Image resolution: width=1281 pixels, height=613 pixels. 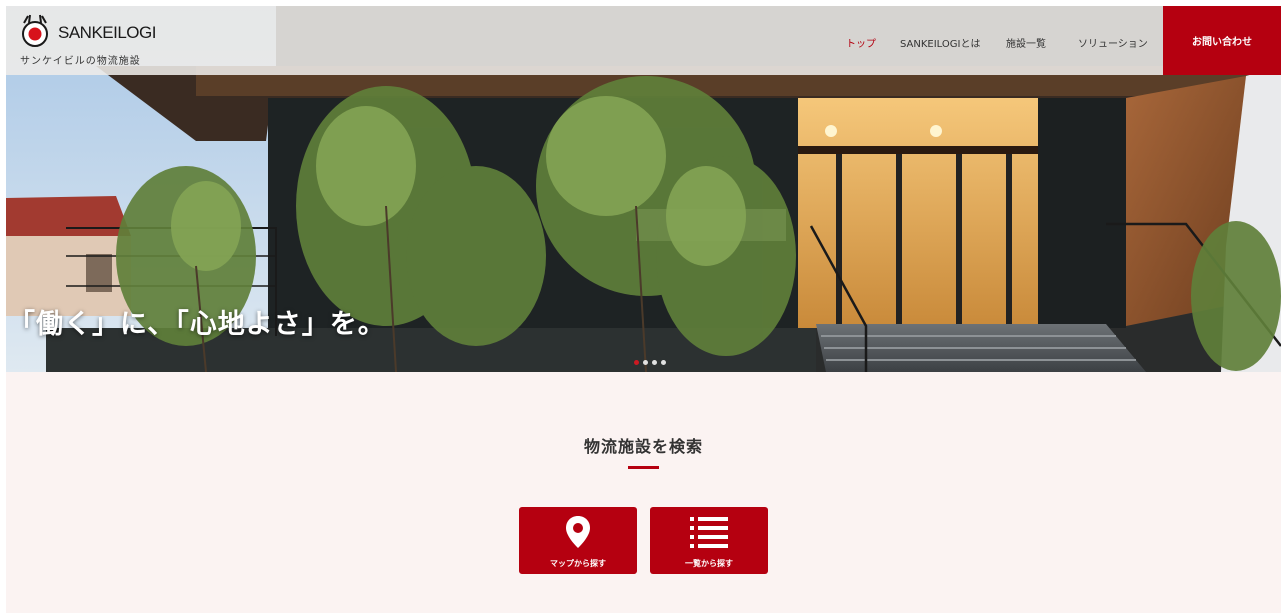 I want to click on contact-button: お問い合わせ, so click(x=1222, y=40).